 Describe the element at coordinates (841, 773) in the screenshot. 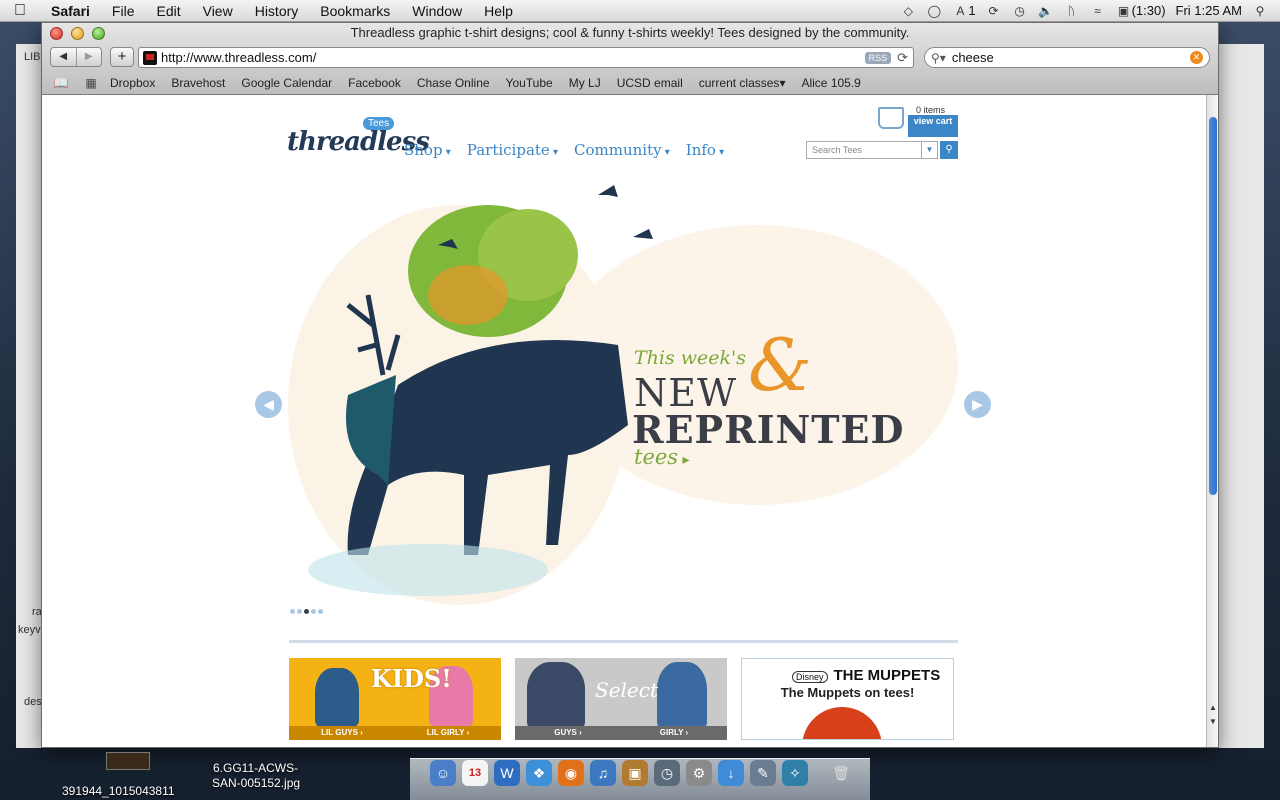

I see `trash-icon: 🗑` at that location.